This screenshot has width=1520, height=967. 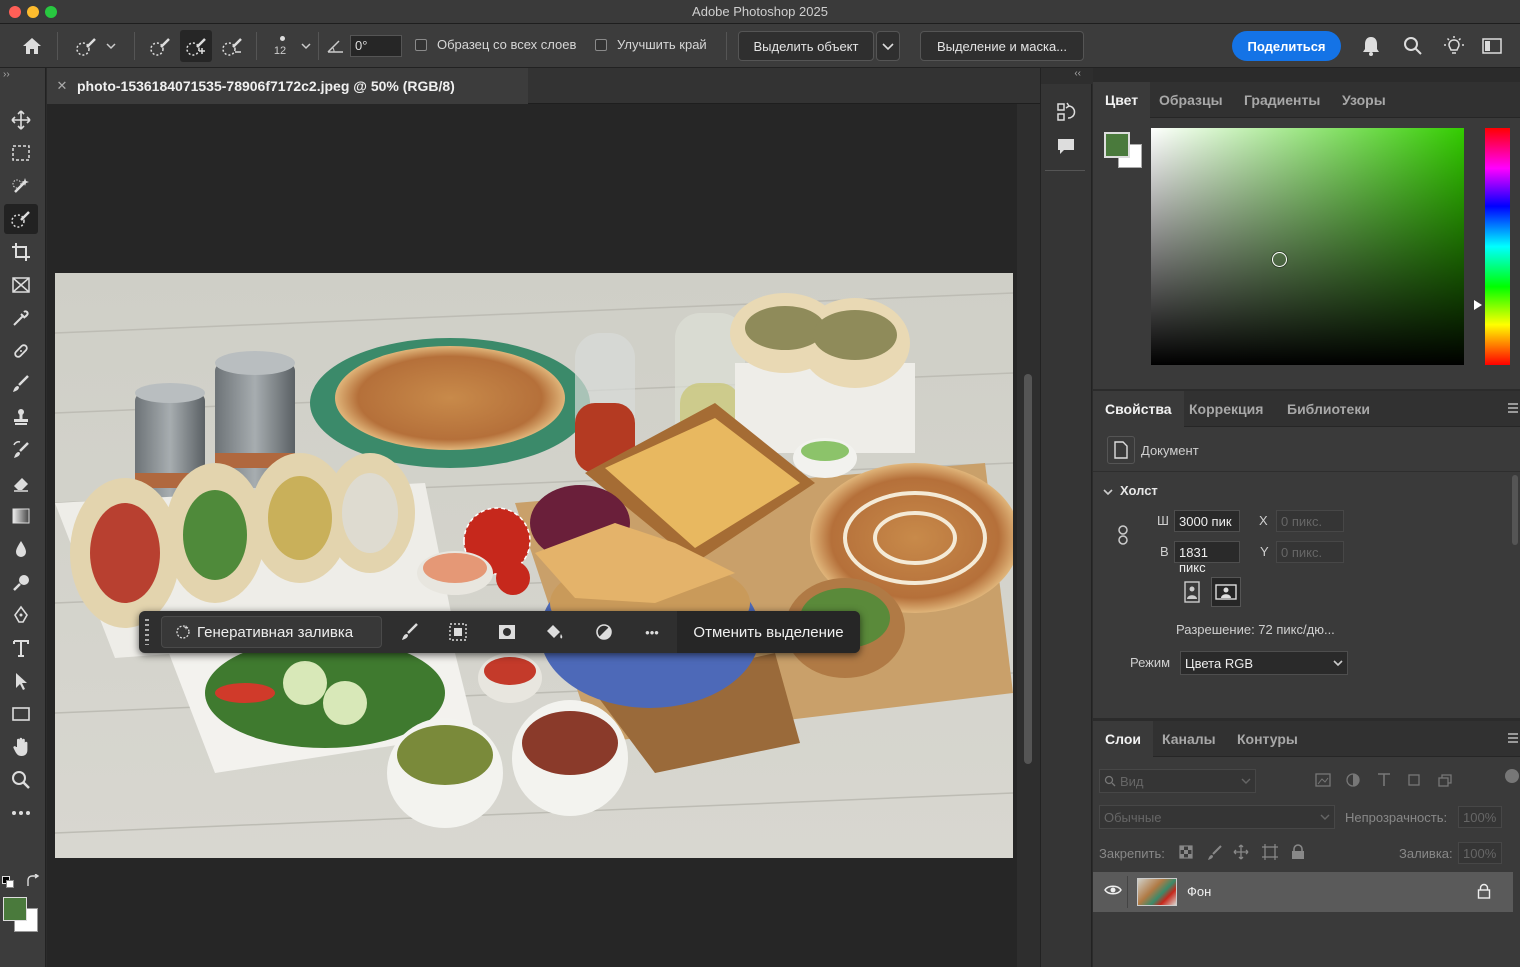 I want to click on brush-tool-icon, so click(x=21, y=384).